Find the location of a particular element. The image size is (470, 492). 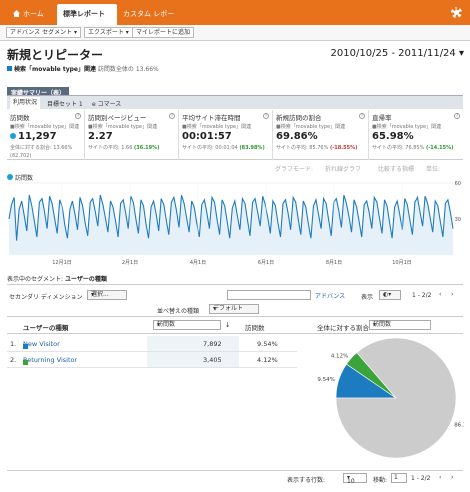

metric-value: 00:01:57 is located at coordinates (207, 136).